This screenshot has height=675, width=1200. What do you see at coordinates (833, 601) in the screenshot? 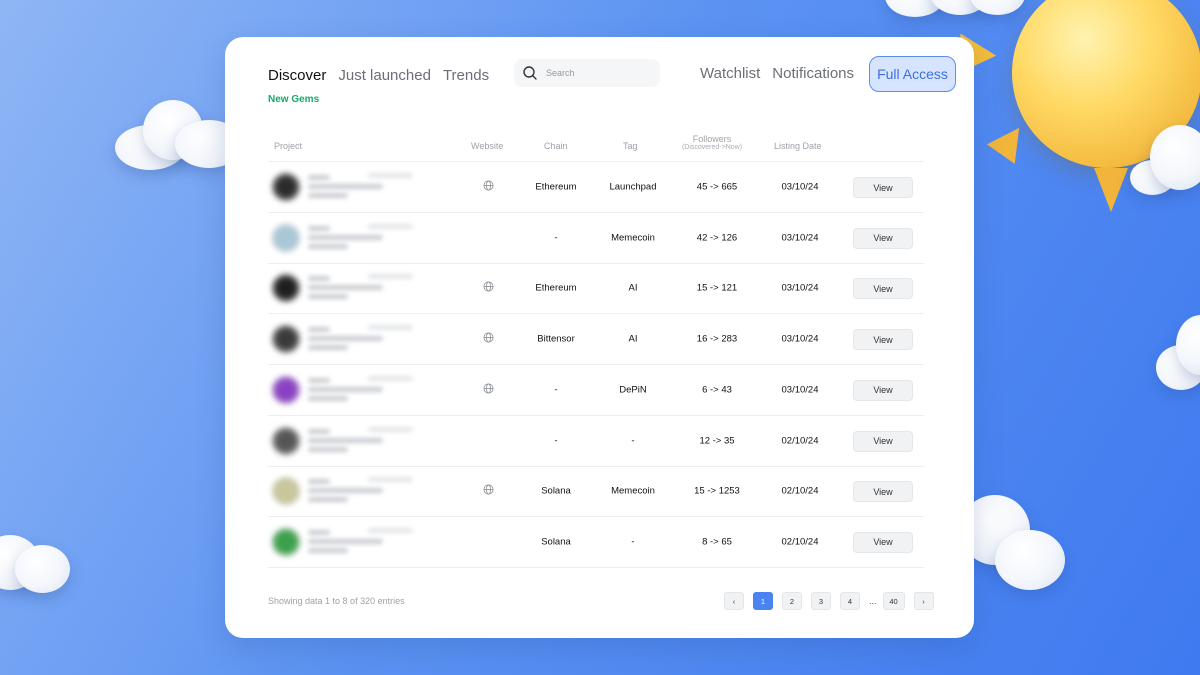
I see `pagination: ‹ 1234 ... 40 ›` at bounding box center [833, 601].